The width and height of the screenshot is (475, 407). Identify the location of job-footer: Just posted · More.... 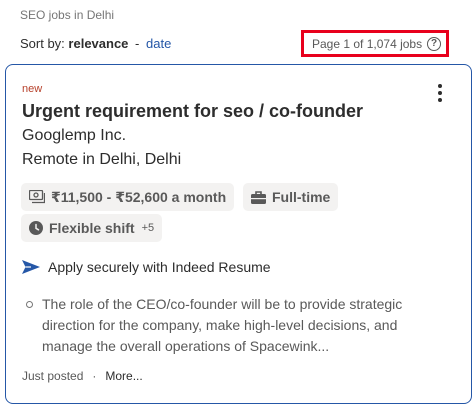
(82, 376).